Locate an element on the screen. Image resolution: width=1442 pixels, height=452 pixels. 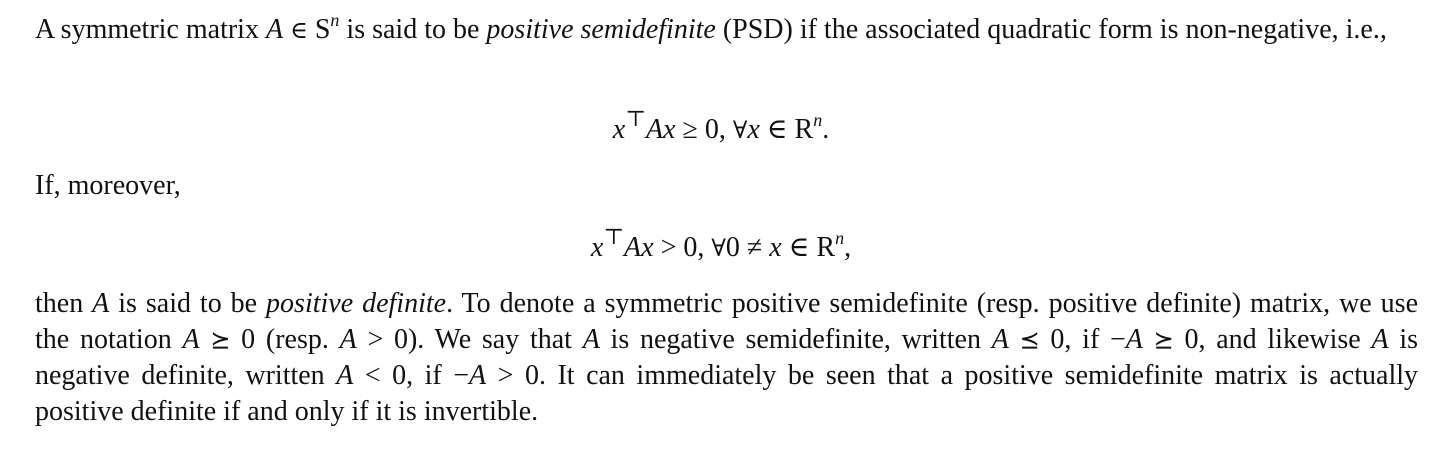
text: < 0, if − is located at coordinates (411, 375).